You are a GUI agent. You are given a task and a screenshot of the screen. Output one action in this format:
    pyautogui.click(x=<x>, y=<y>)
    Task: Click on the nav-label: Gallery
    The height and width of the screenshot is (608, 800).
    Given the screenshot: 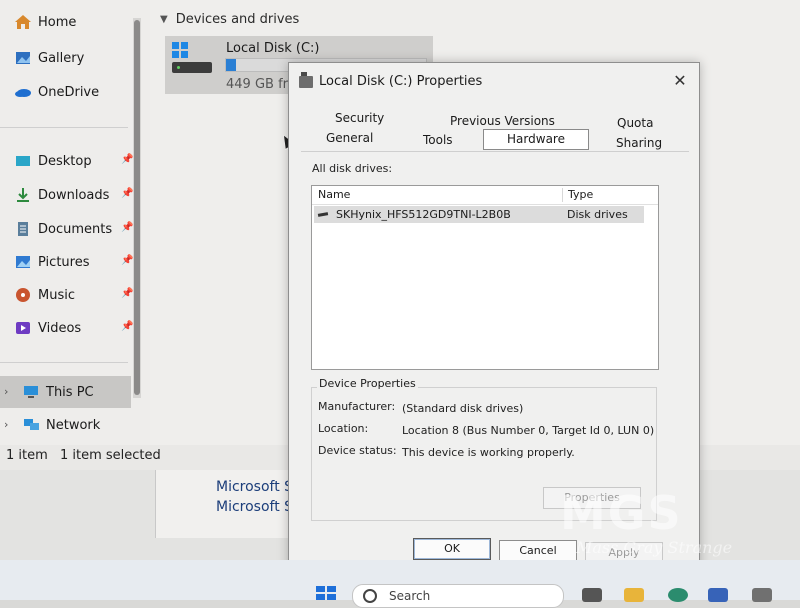 What is the action you would take?
    pyautogui.click(x=61, y=58)
    